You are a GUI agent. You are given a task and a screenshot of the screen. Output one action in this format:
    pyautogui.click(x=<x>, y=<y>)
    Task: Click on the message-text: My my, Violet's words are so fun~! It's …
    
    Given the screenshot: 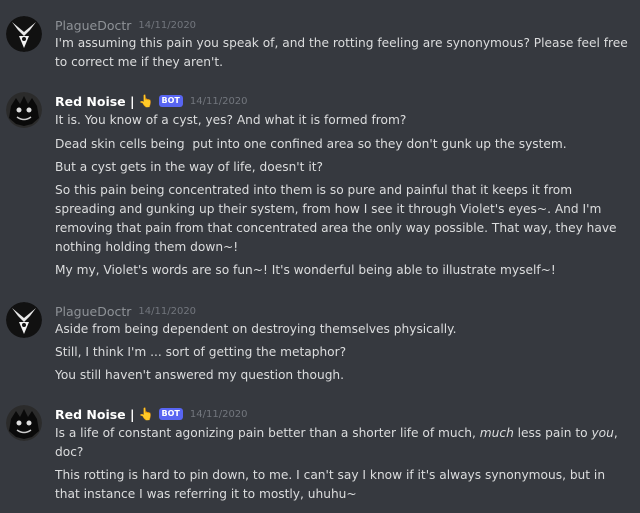 What is the action you would take?
    pyautogui.click(x=305, y=270)
    